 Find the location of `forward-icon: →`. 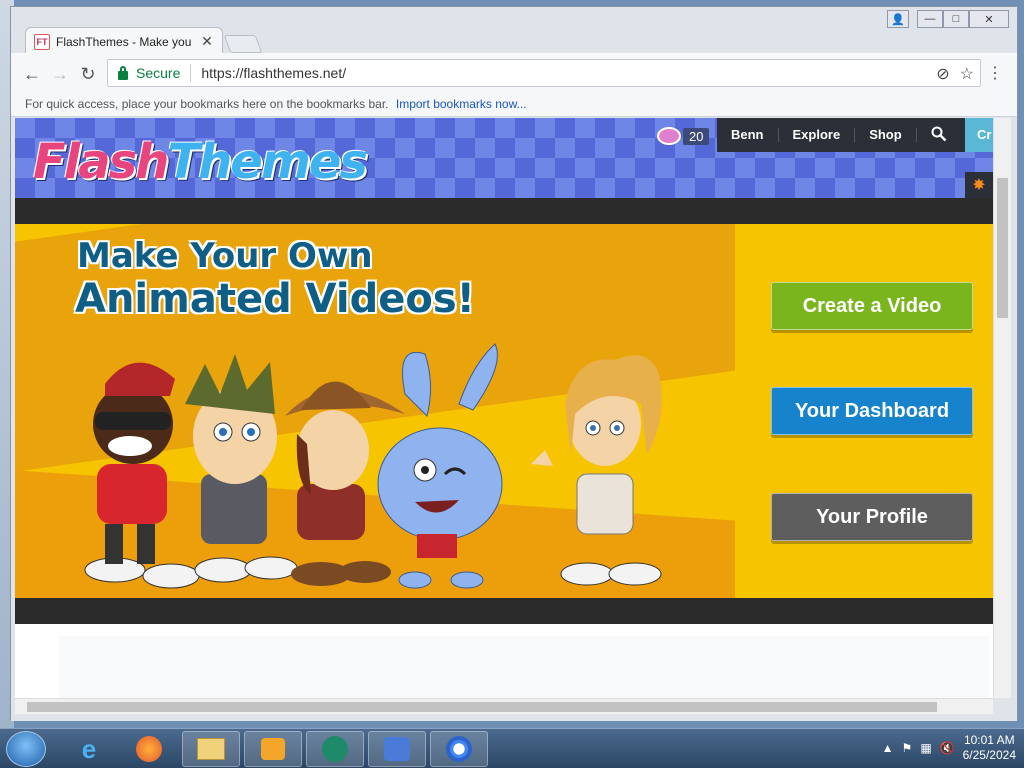

forward-icon: → is located at coordinates (60, 74).